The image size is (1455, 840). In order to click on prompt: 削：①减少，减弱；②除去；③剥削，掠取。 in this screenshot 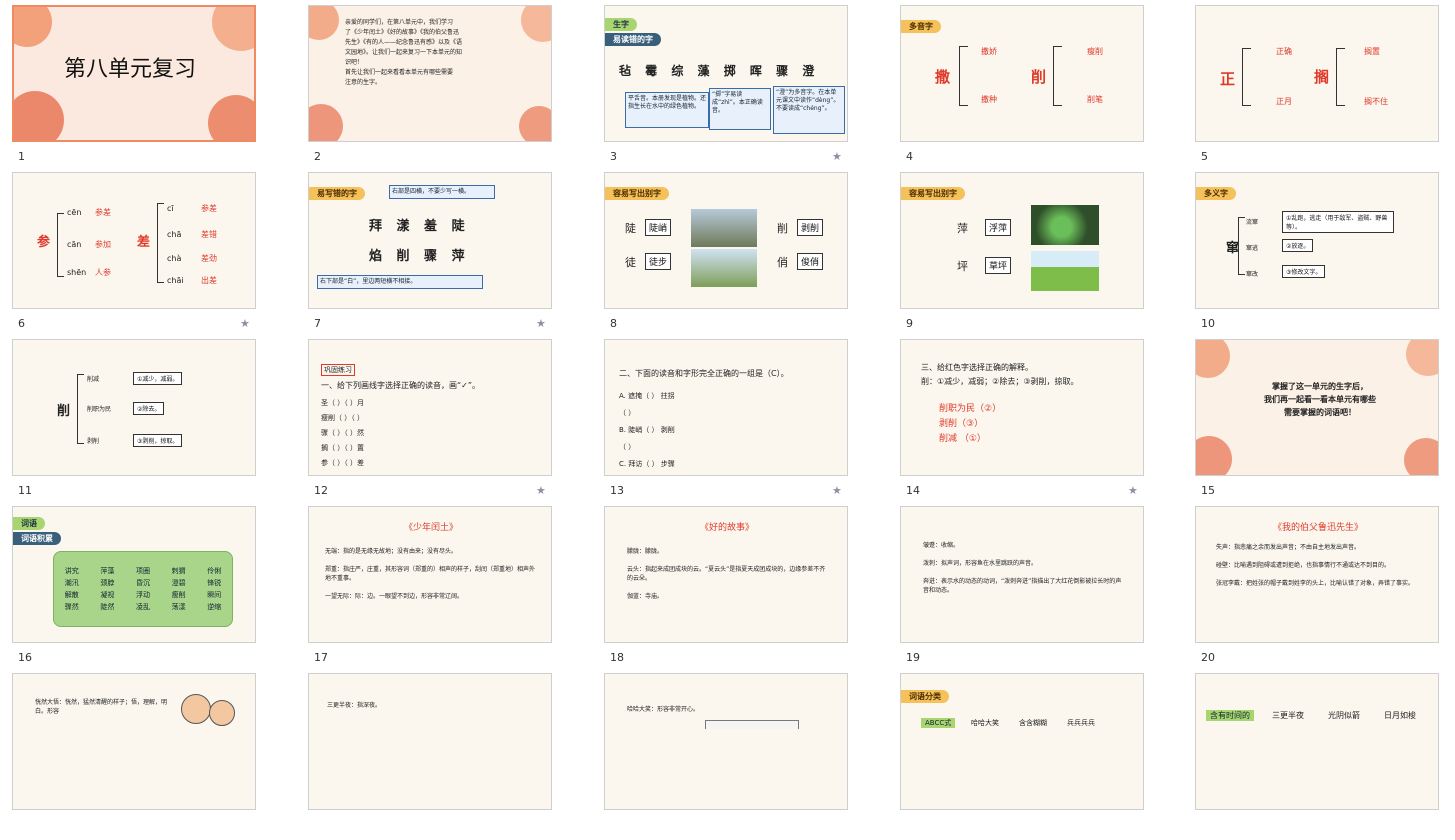, I will do `click(1000, 381)`.